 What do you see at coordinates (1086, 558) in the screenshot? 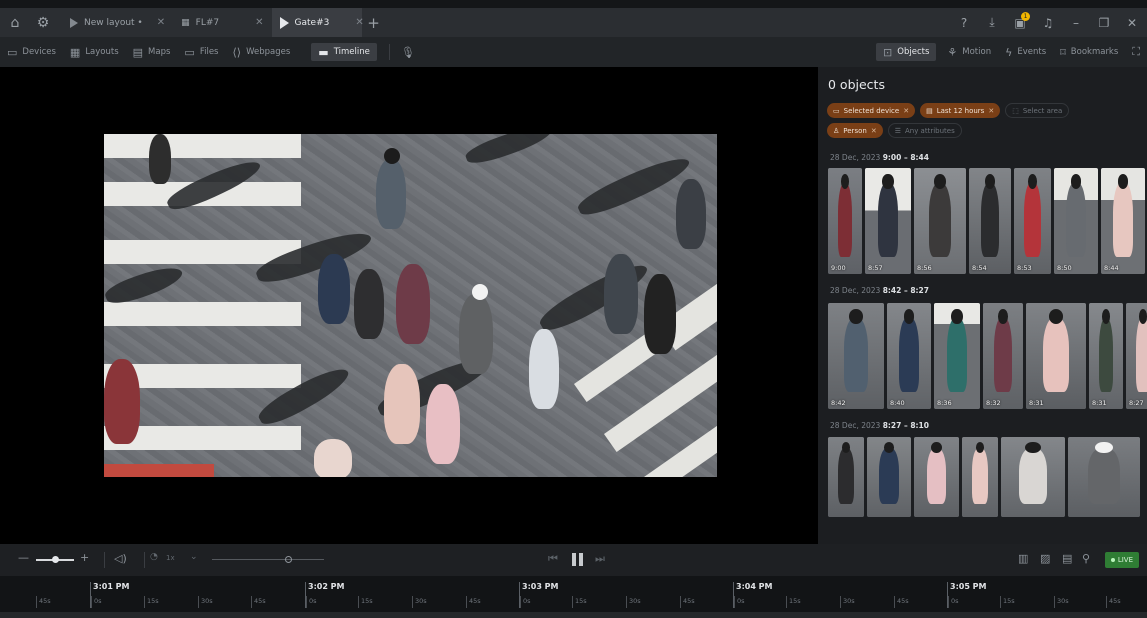
I see `sync-icon: ⚲` at bounding box center [1086, 558].